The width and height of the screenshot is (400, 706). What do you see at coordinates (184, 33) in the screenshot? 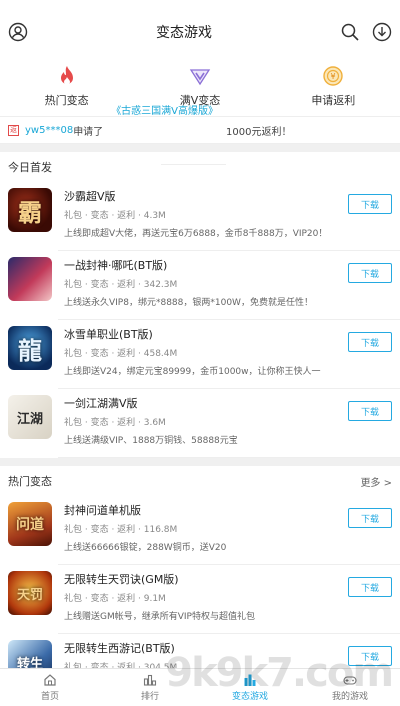
I see `page-title: 变态游戏` at bounding box center [184, 33].